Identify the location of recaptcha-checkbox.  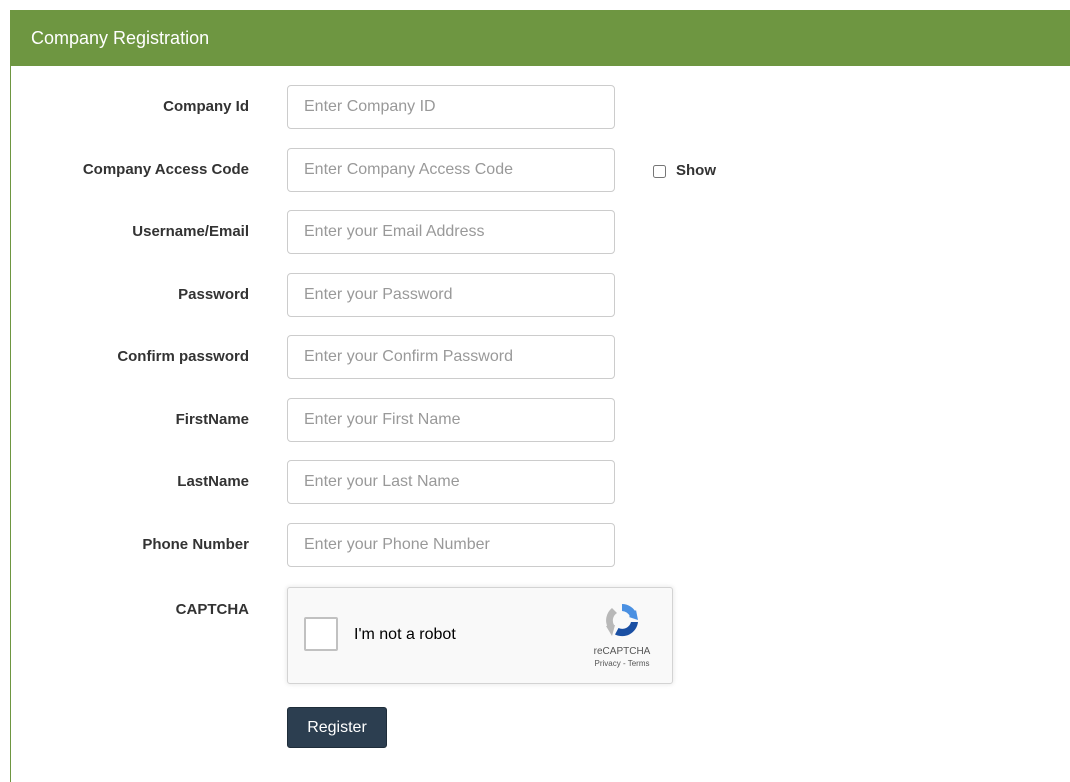
(321, 634).